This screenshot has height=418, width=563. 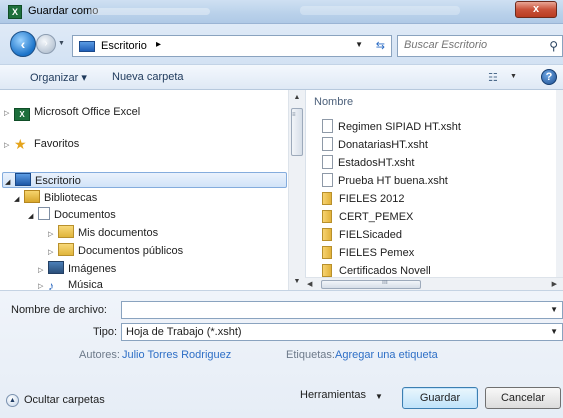 What do you see at coordinates (124, 46) in the screenshot?
I see `breadcrumb-escritorio: Escritorio` at bounding box center [124, 46].